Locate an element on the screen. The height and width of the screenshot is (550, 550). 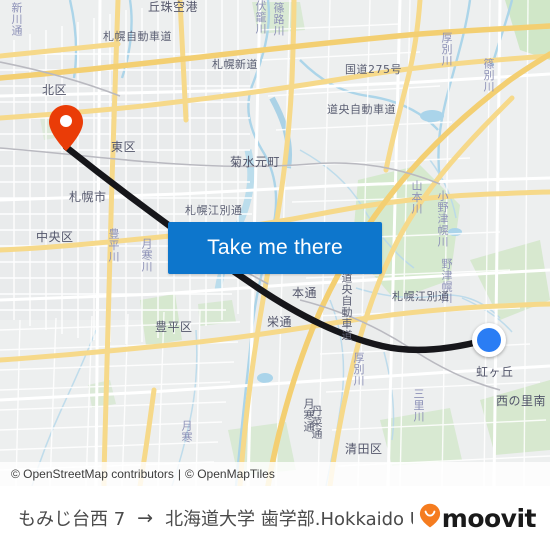
origin-location-dot is located at coordinates (489, 340).